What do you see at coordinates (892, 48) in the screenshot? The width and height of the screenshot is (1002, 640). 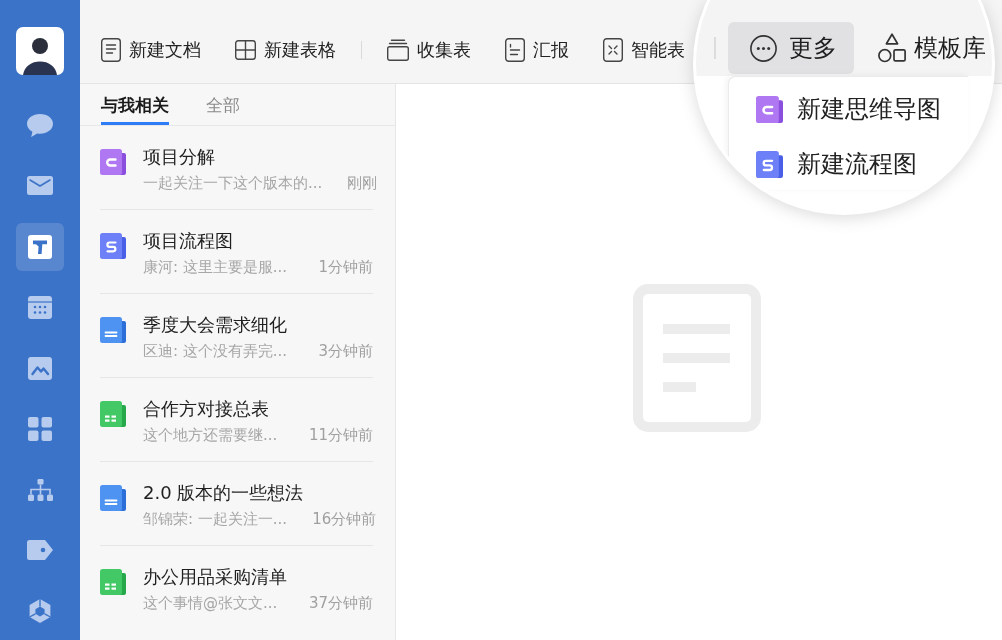 I see `shapes-icon` at bounding box center [892, 48].